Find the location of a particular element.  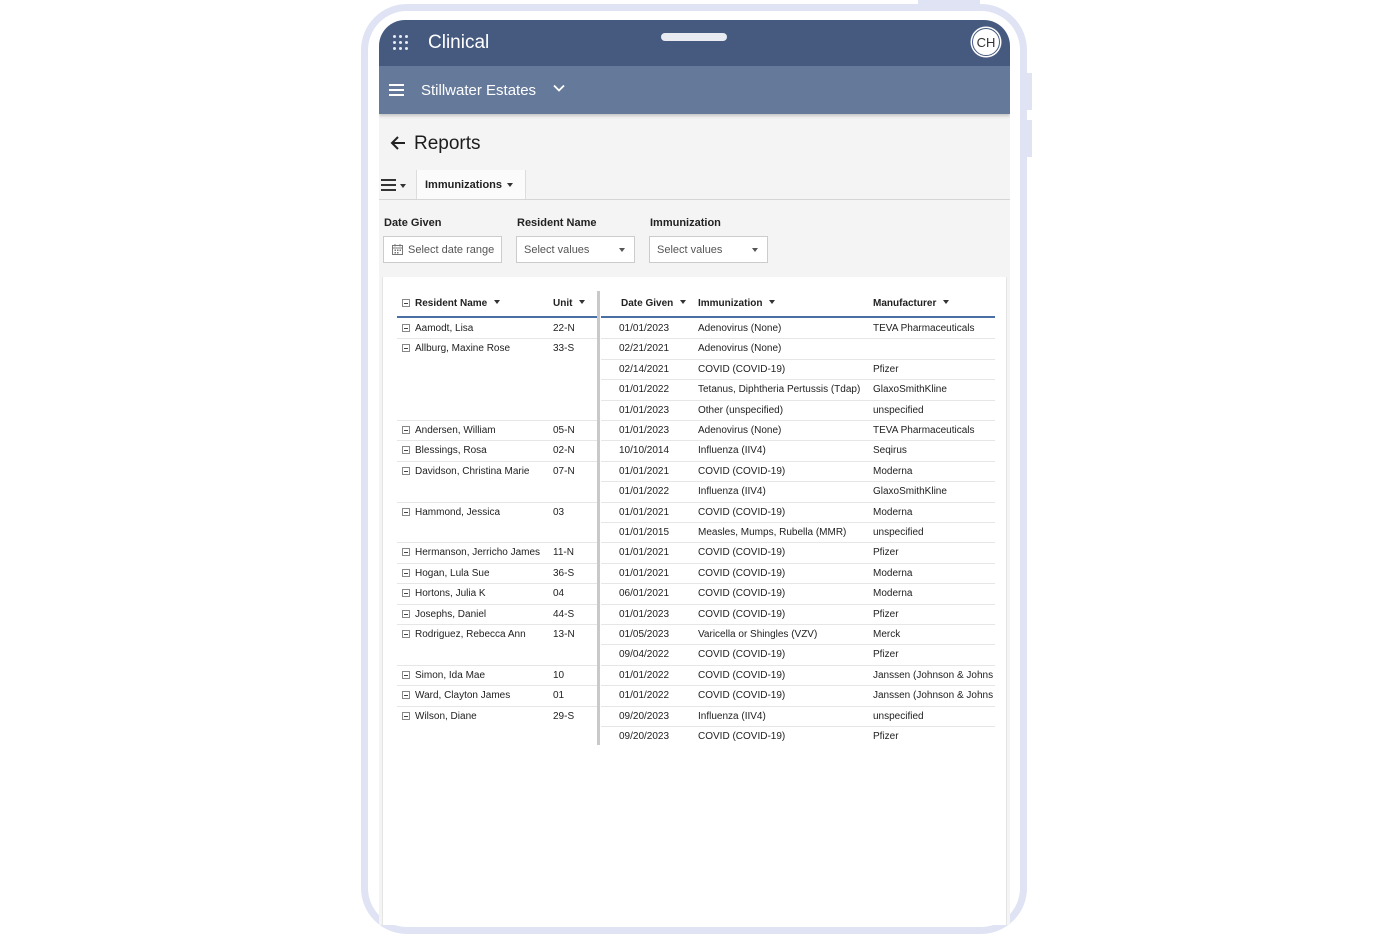

menu-icon is located at coordinates (396, 90).